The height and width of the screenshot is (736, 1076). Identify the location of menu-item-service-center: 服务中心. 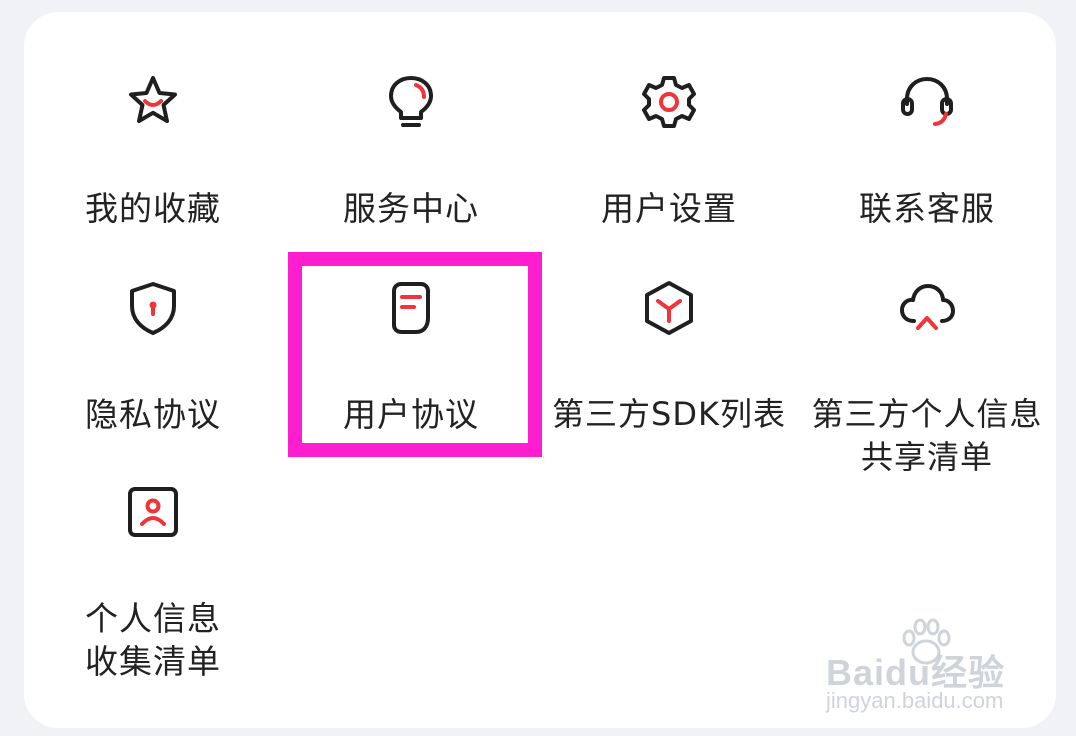
(411, 120).